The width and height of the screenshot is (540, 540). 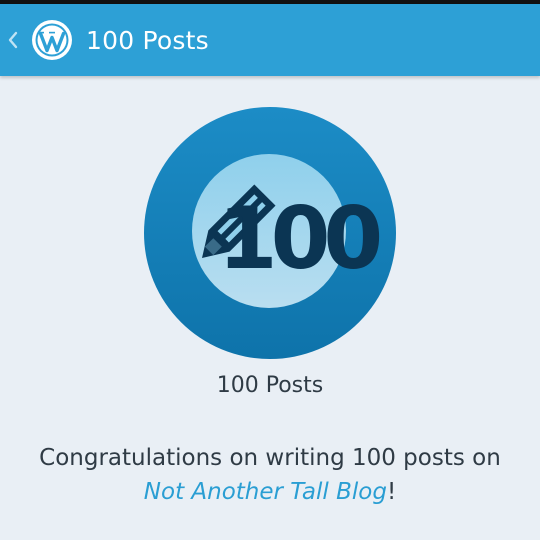 I want to click on badge-number: 100, so click(x=299, y=239).